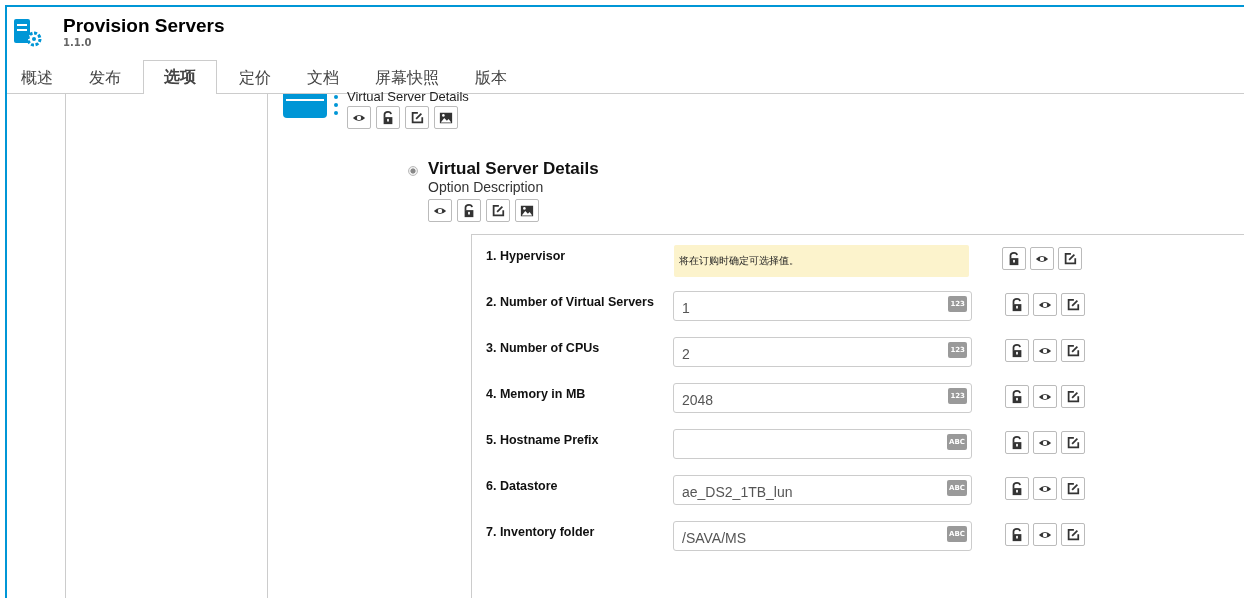 This screenshot has height=598, width=1244. Describe the element at coordinates (311, 107) in the screenshot. I see `form-icon` at that location.